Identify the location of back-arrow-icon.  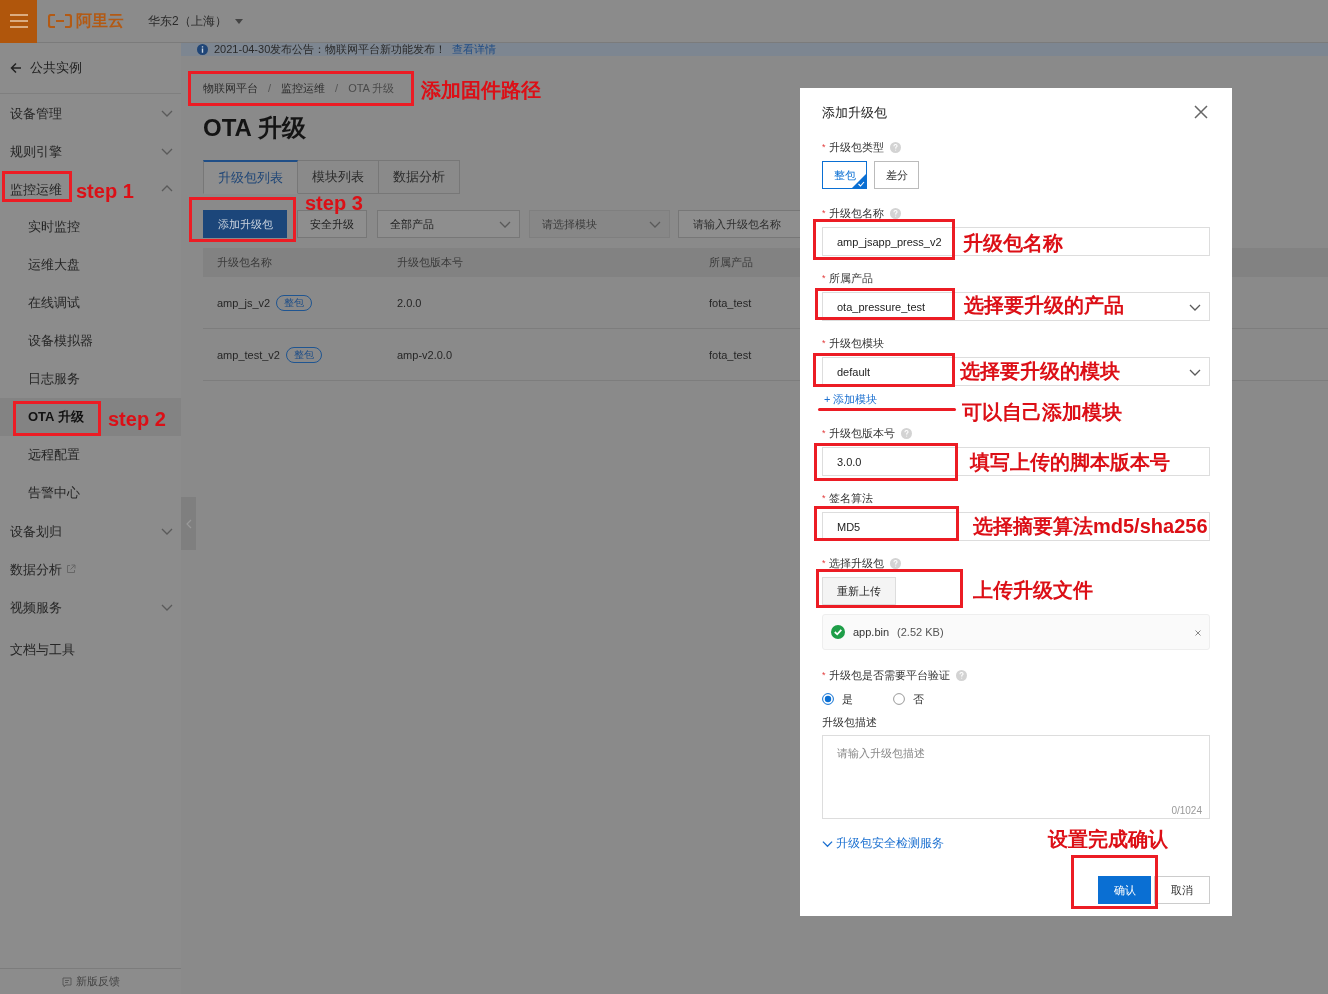
(16, 68).